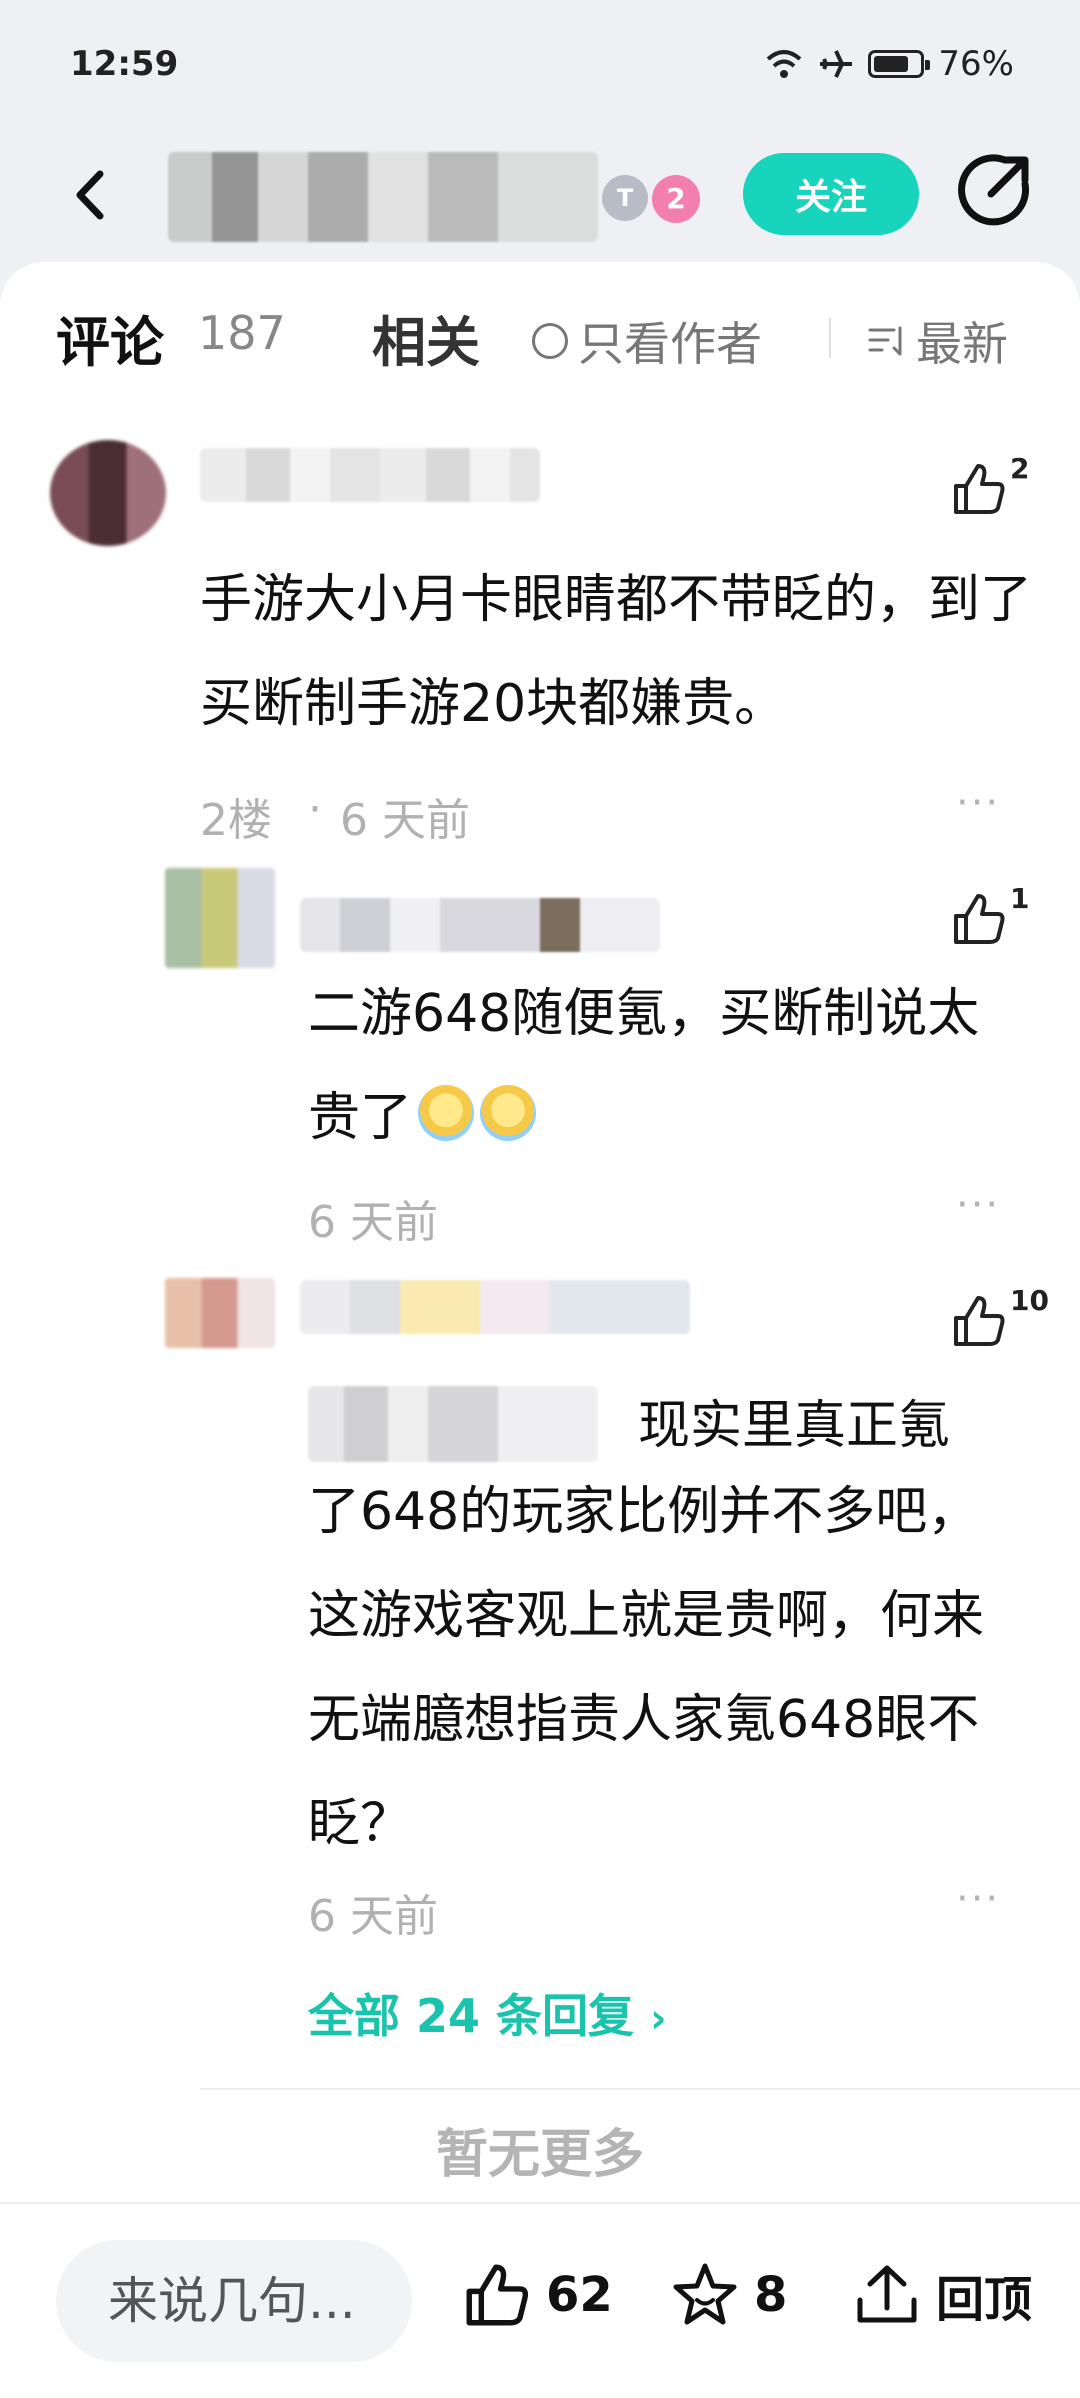  What do you see at coordinates (236, 820) in the screenshot?
I see `comment-floor: 2楼` at bounding box center [236, 820].